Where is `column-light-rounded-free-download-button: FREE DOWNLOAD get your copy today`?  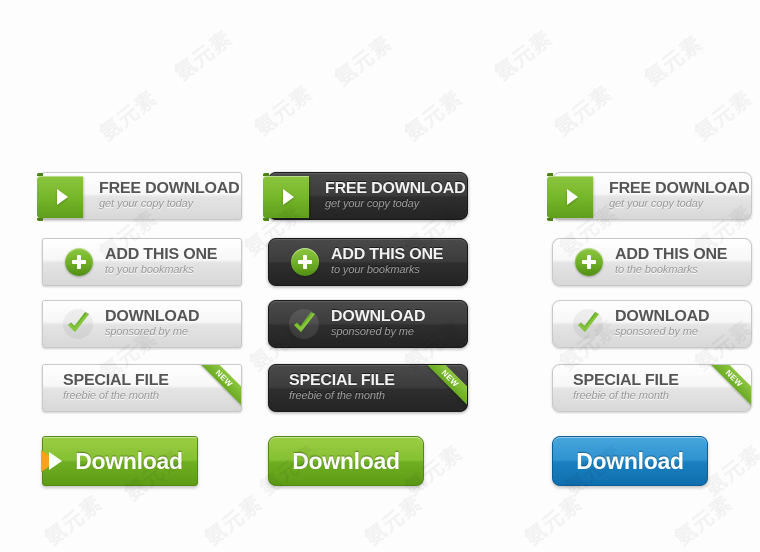 column-light-rounded-free-download-button: FREE DOWNLOAD get your copy today is located at coordinates (649, 196).